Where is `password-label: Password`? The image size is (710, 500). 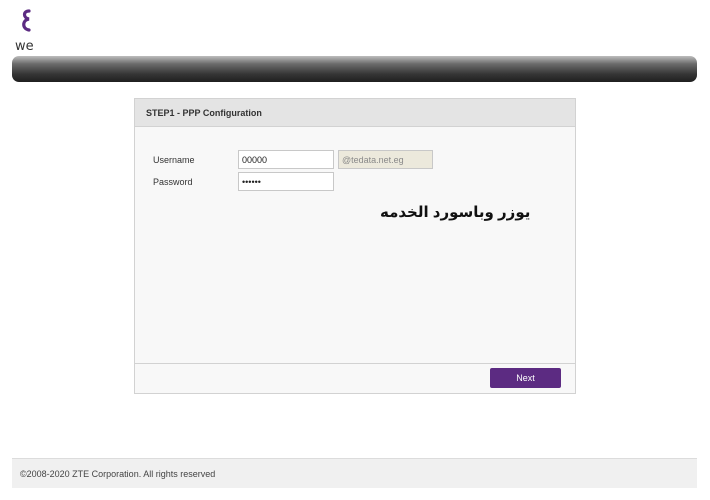
password-label: Password is located at coordinates (173, 182).